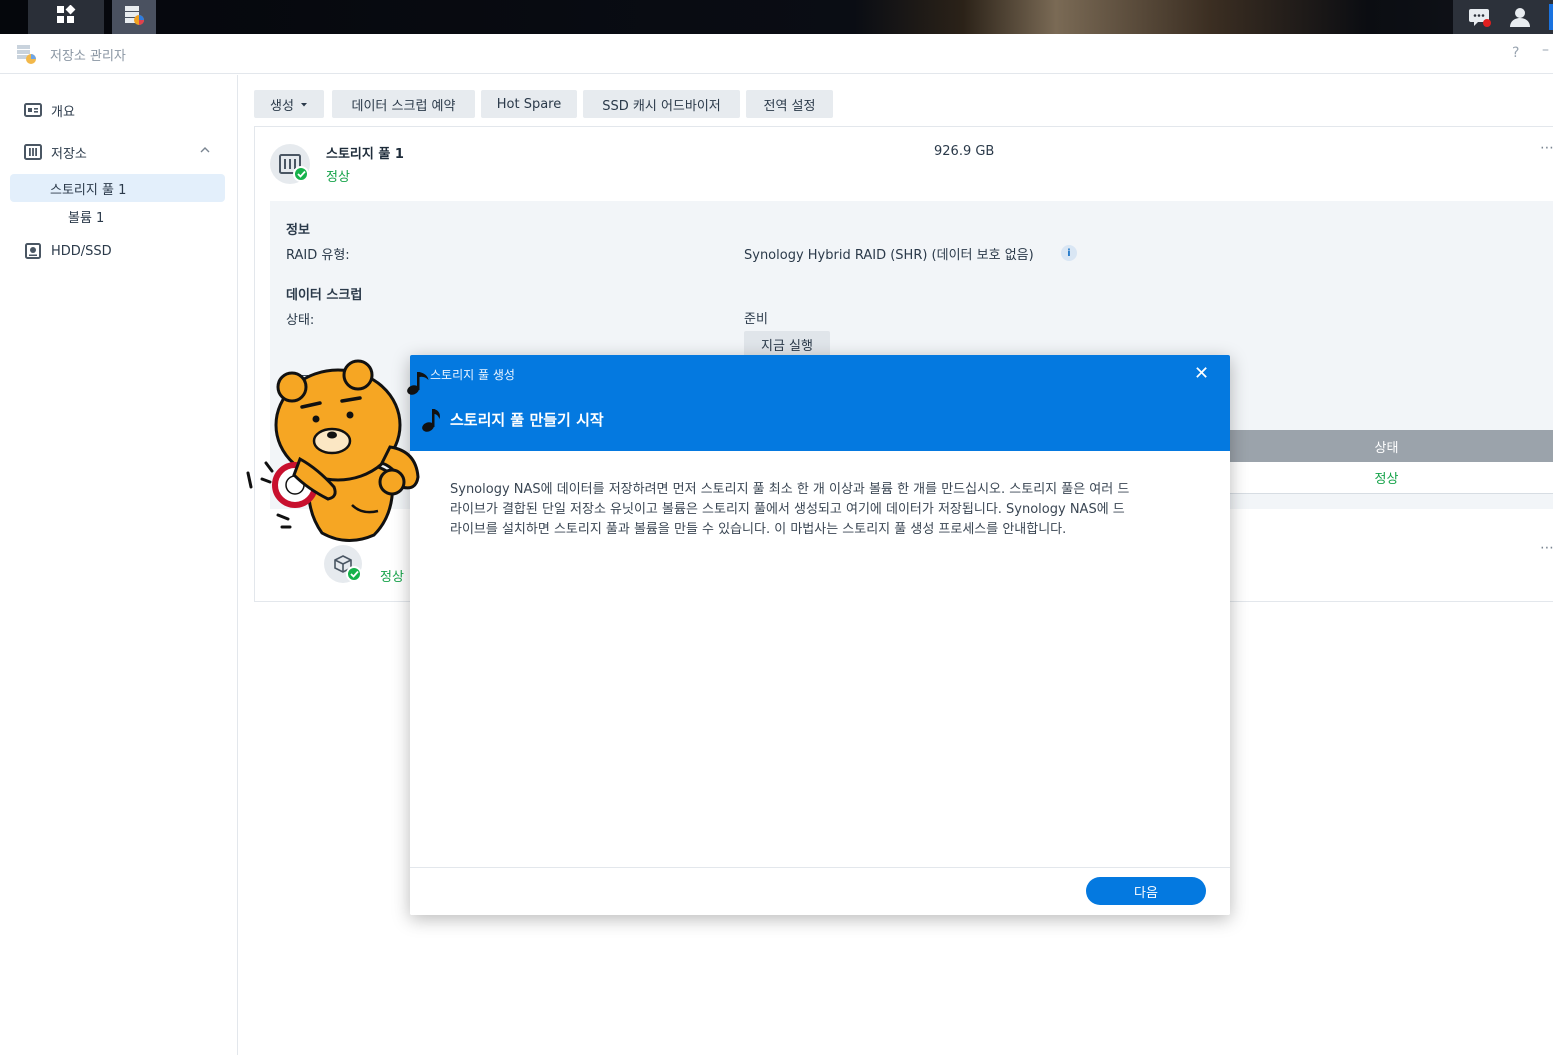 Image resolution: width=1553 pixels, height=1055 pixels. What do you see at coordinates (318, 255) in the screenshot?
I see `raid-type-label: RAID 유형:` at bounding box center [318, 255].